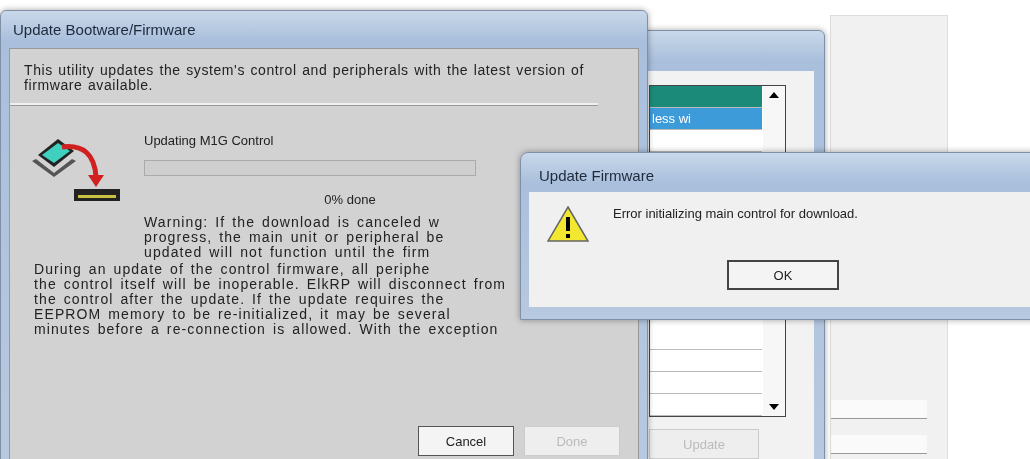  What do you see at coordinates (240, 299) in the screenshot?
I see `info-text: the control after the update. If the update requires the` at bounding box center [240, 299].